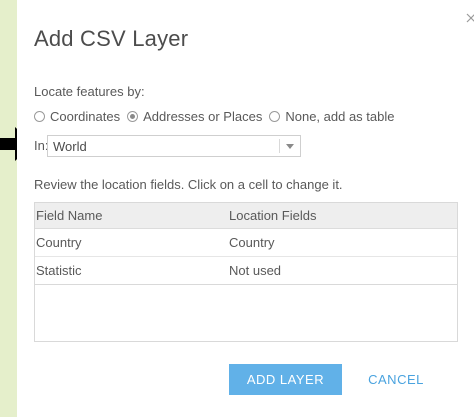  Describe the element at coordinates (174, 146) in the screenshot. I see `region-select: World` at that location.